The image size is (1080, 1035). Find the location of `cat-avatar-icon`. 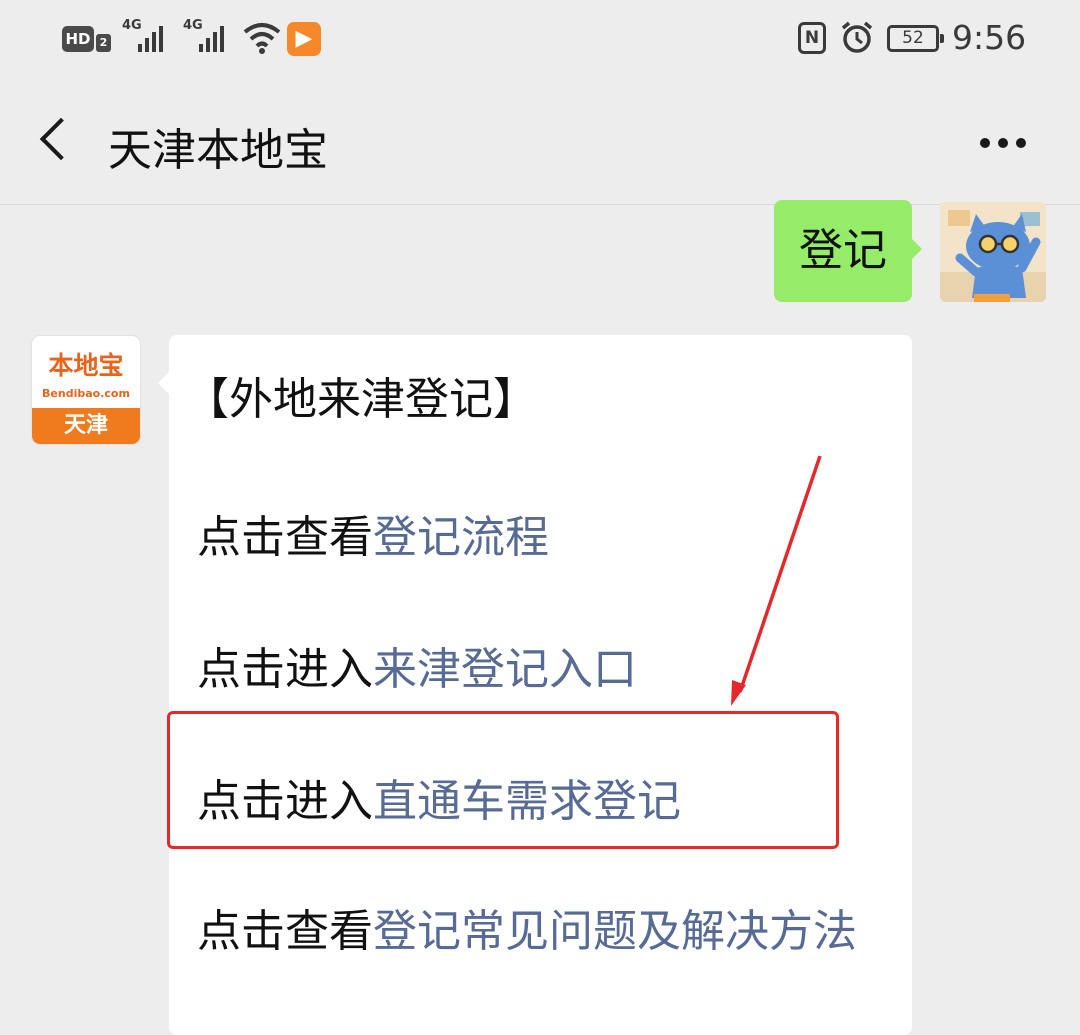

cat-avatar-icon is located at coordinates (993, 252).